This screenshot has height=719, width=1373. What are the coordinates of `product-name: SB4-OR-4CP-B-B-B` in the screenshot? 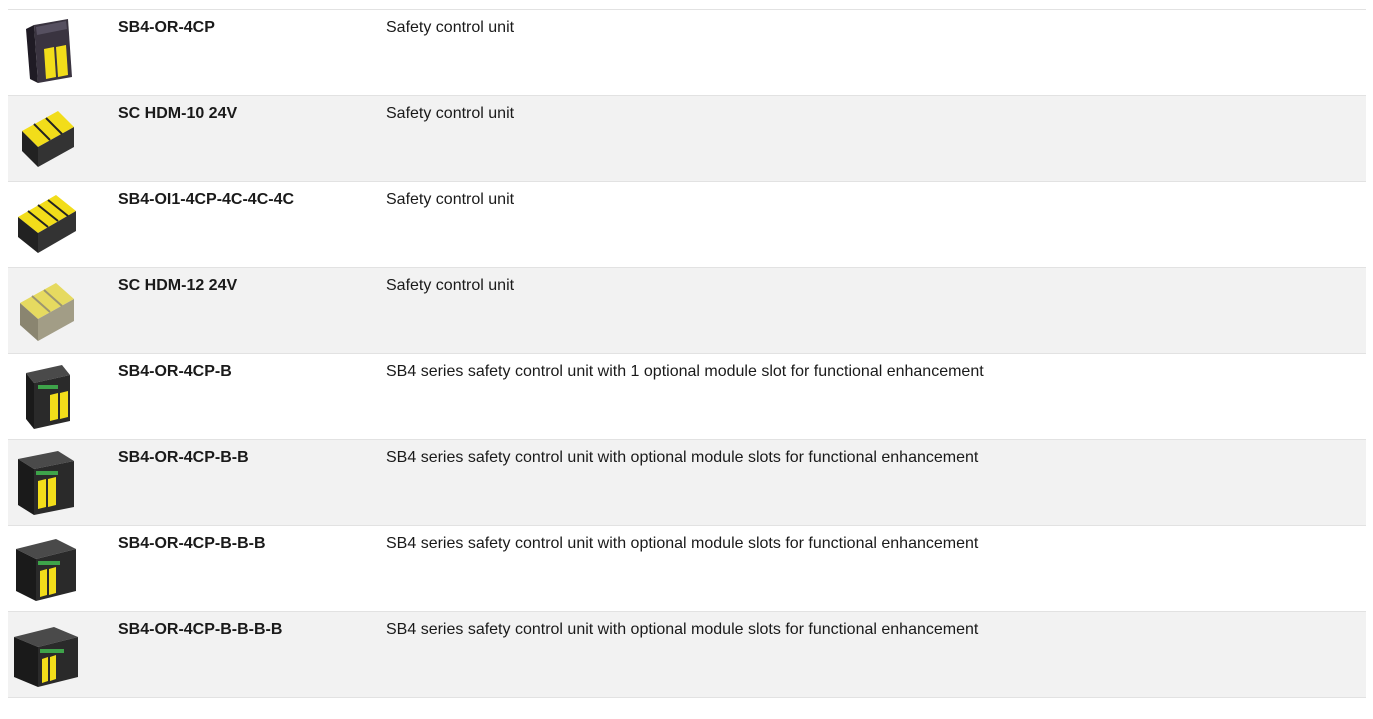 It's located at (246, 568).